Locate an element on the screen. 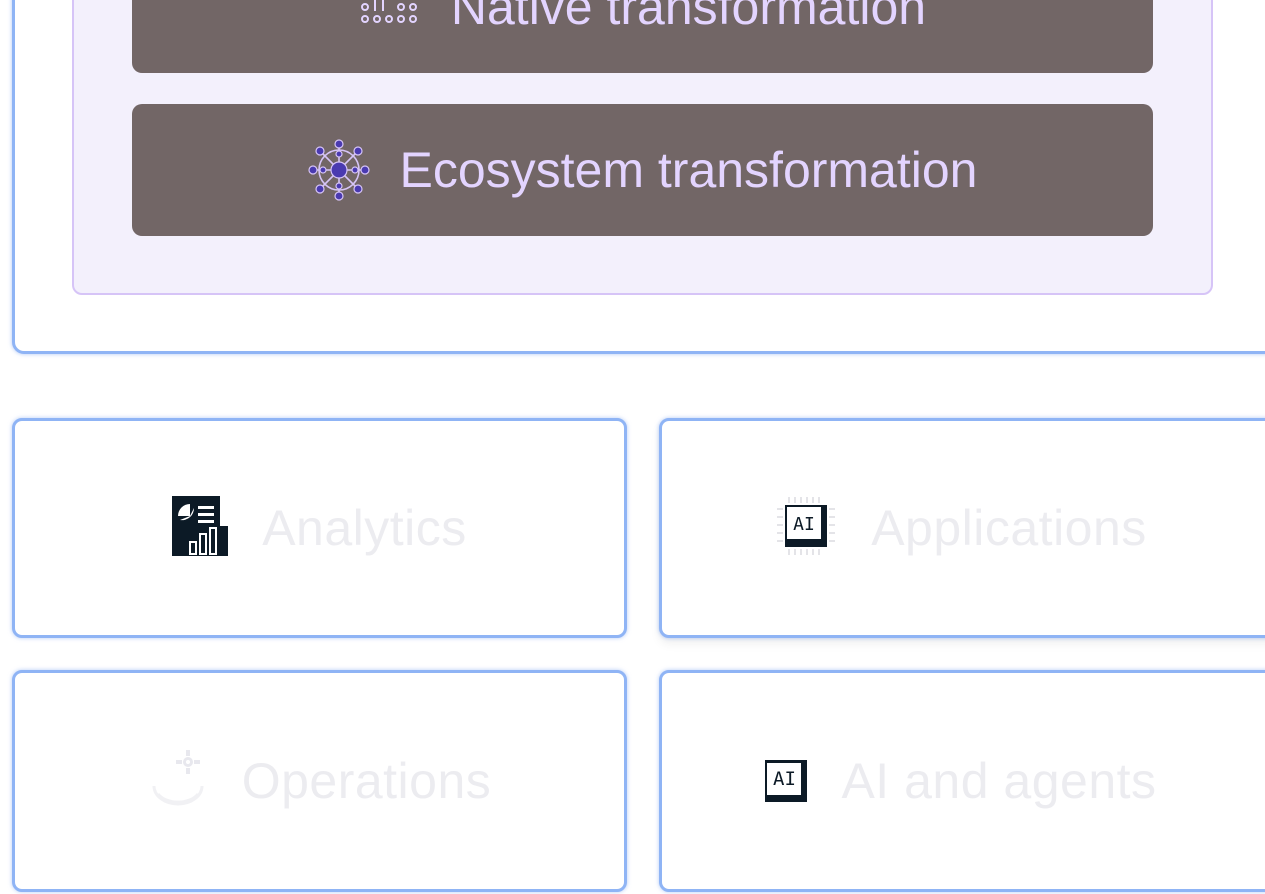  native-transformation-label: Native transformation is located at coordinates (688, 17).